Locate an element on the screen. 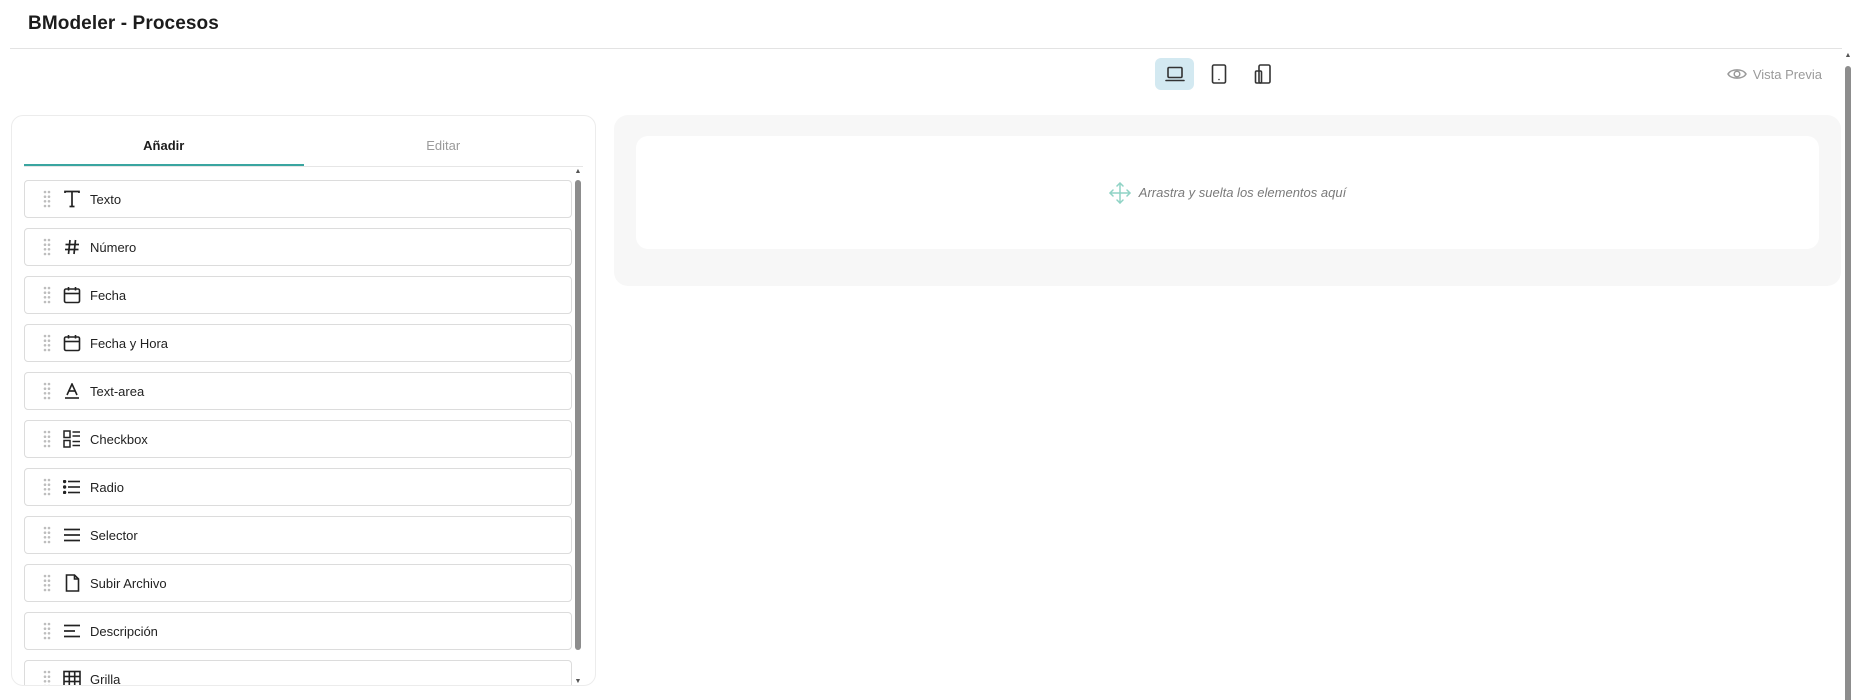  text-area-icon is located at coordinates (72, 391).